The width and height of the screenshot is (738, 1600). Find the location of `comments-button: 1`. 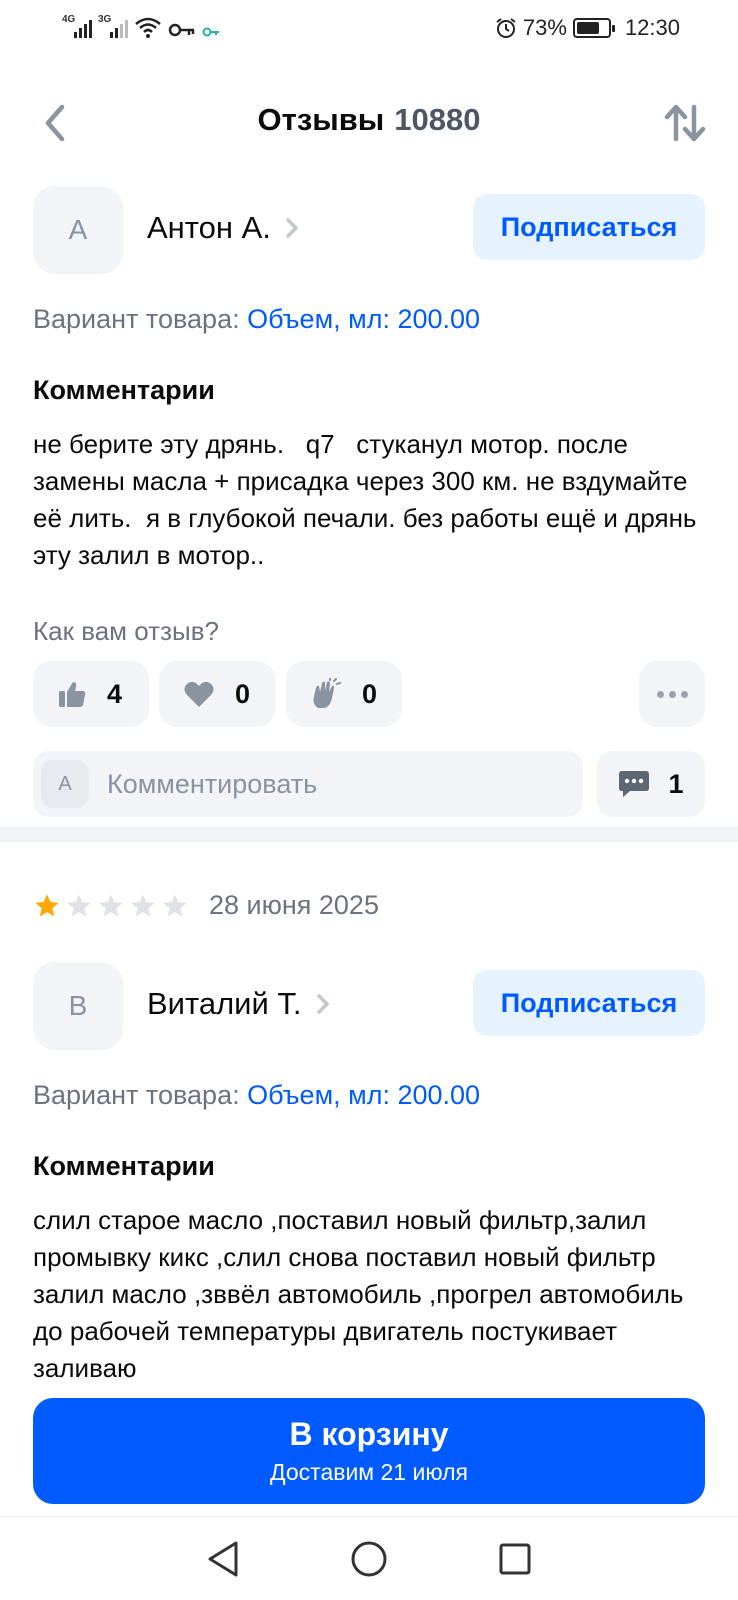

comments-button: 1 is located at coordinates (651, 784).